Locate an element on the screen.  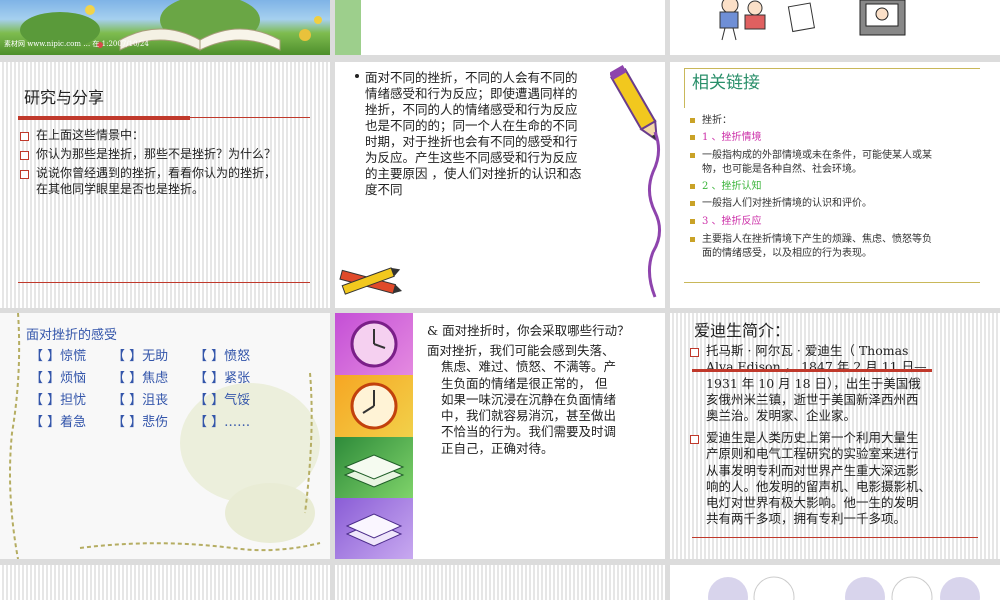
green-side-strip is located at coordinates (348, 27).